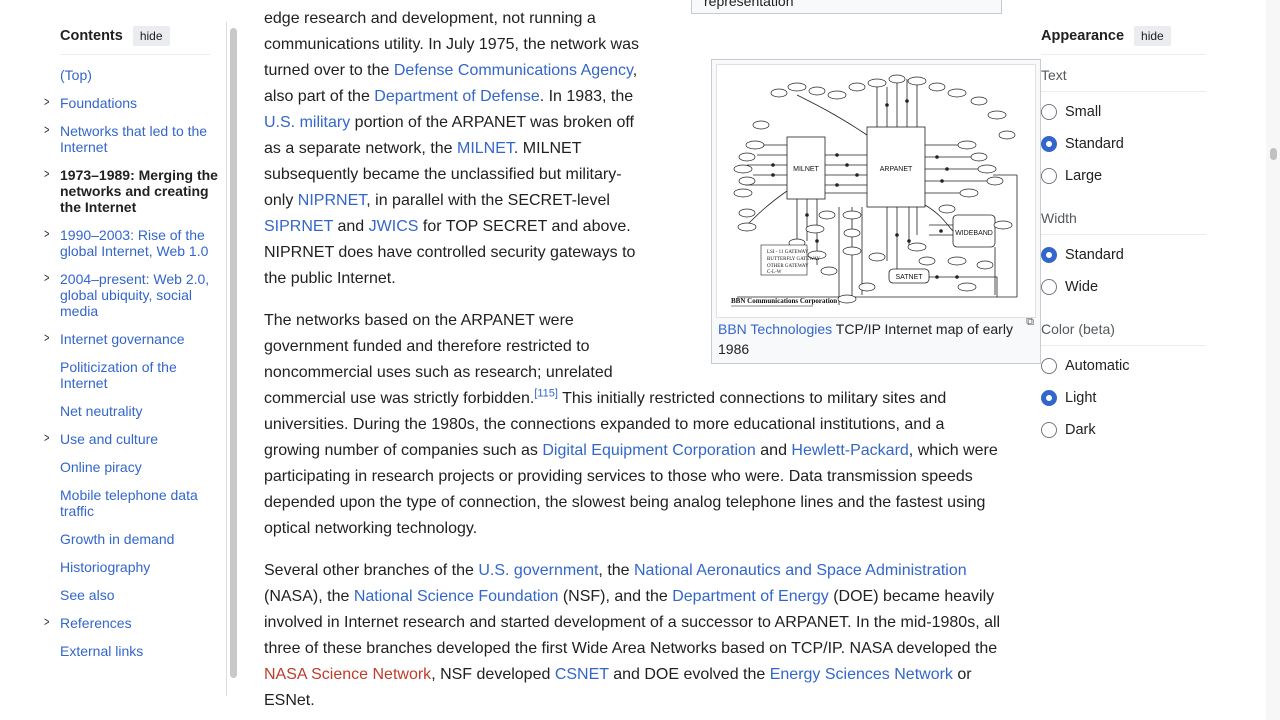  What do you see at coordinates (132, 622) in the screenshot?
I see `toc-item-references: > References` at bounding box center [132, 622].